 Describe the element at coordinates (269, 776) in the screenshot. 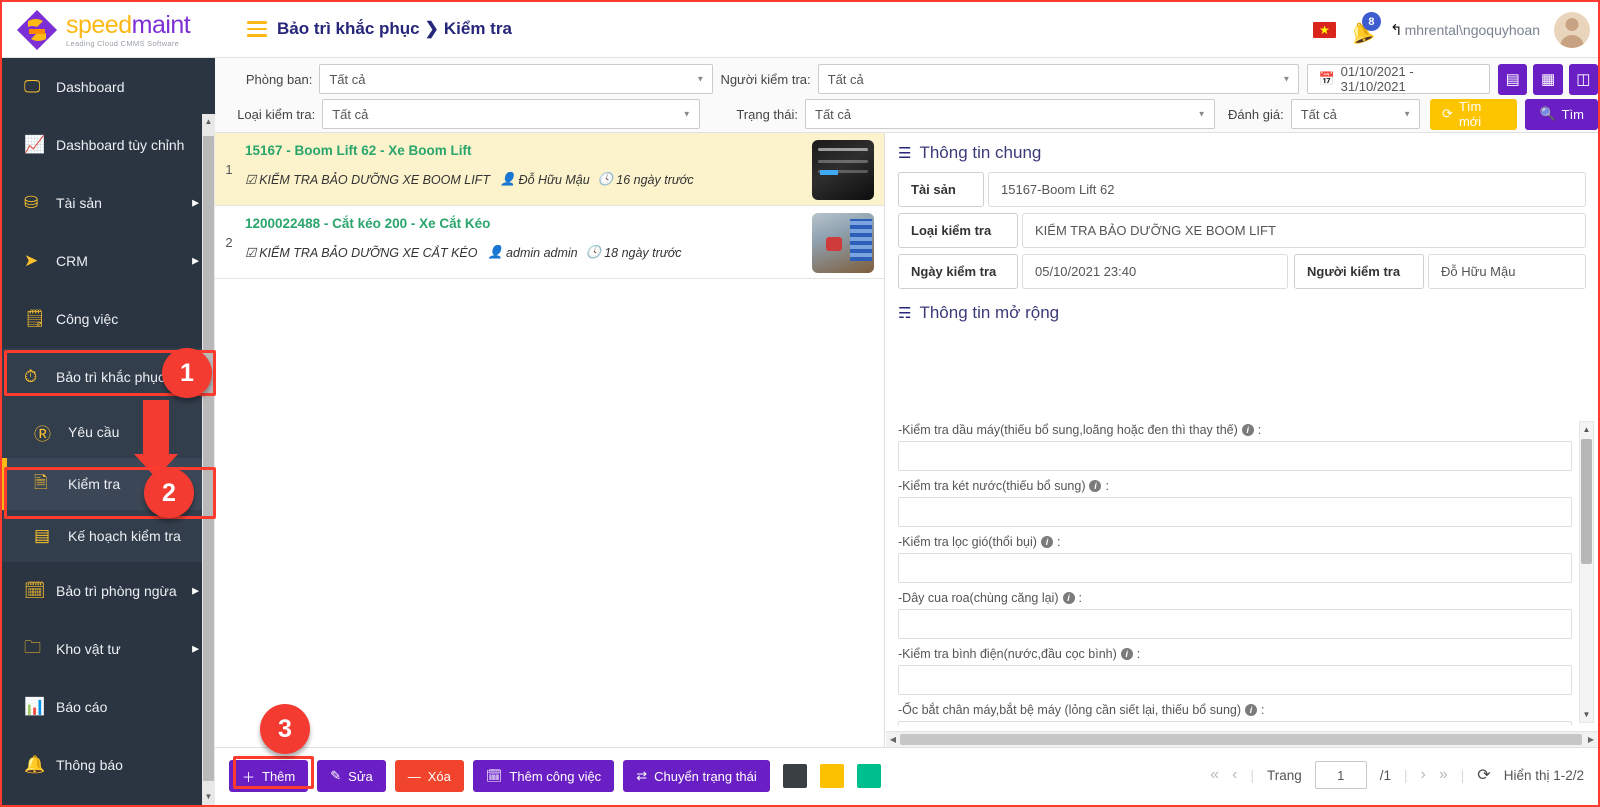

I see `add-button: ＋ Thêm` at that location.